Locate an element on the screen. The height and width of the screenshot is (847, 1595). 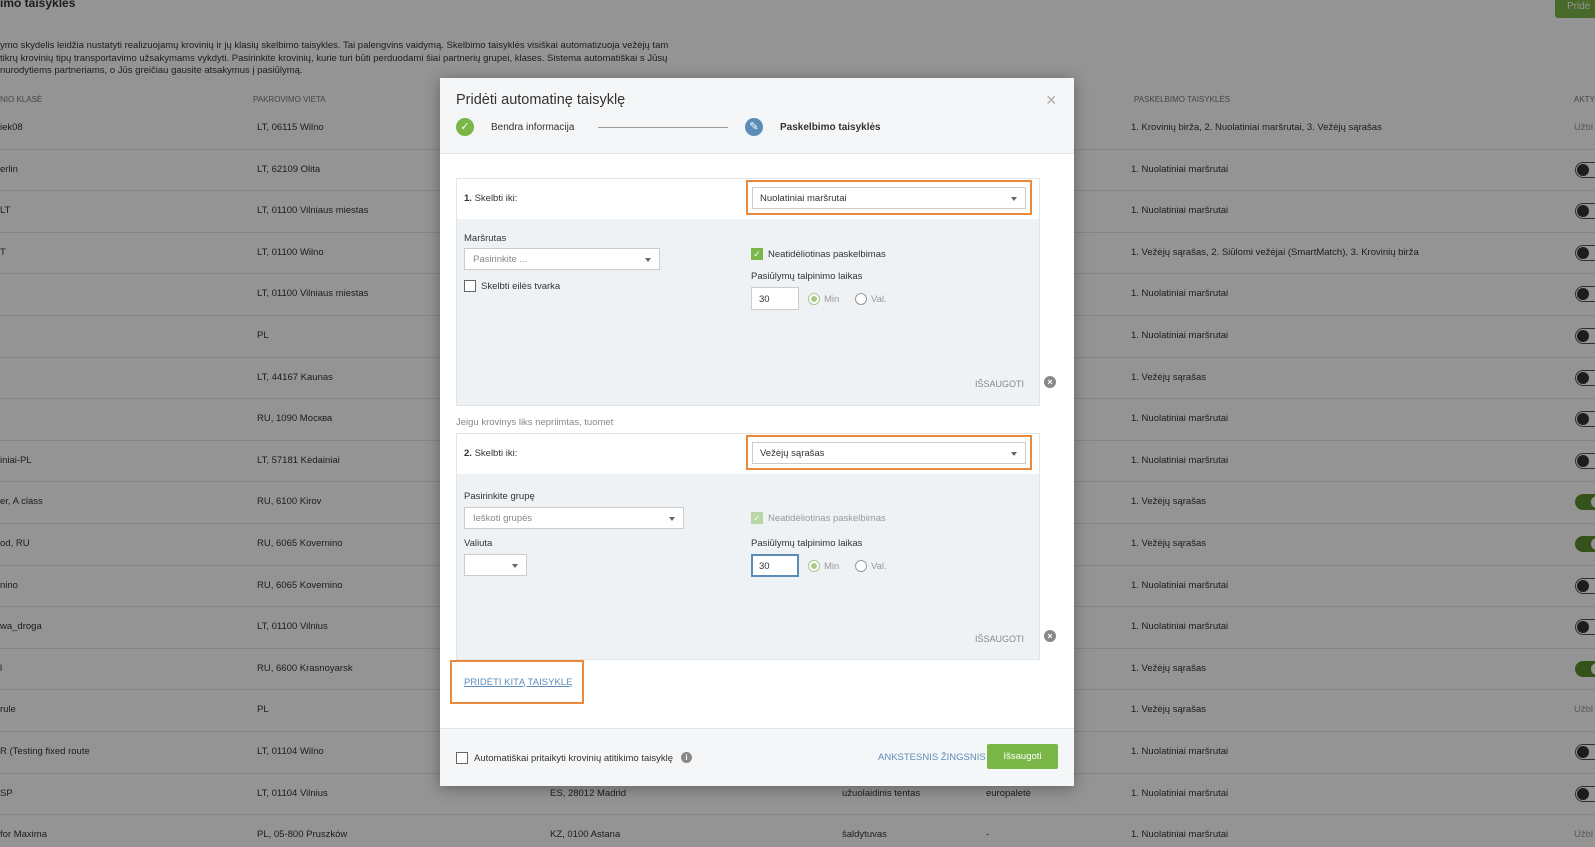
previous-step-button: ANKSTESNIS ŽINGSNIS is located at coordinates (932, 757).